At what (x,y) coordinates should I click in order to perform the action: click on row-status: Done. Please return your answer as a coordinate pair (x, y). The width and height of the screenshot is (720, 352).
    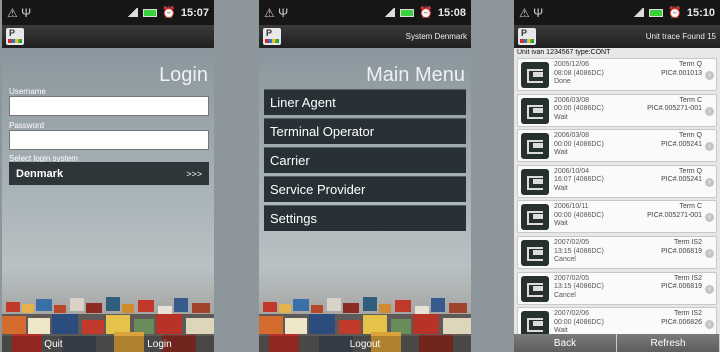
    Looking at the image, I should click on (562, 81).